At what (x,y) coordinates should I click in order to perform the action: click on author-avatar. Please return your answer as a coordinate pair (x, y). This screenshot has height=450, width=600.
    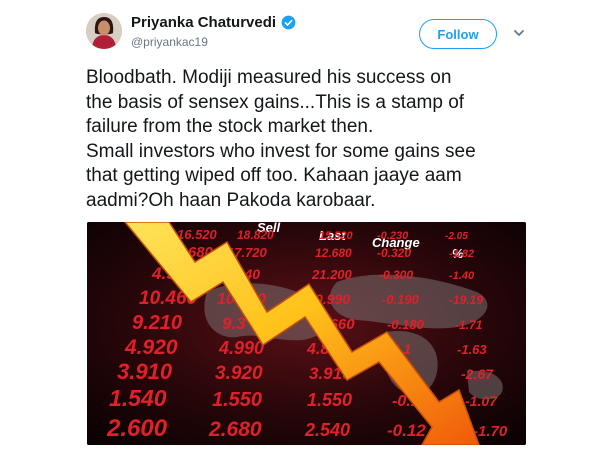
    Looking at the image, I should click on (104, 31).